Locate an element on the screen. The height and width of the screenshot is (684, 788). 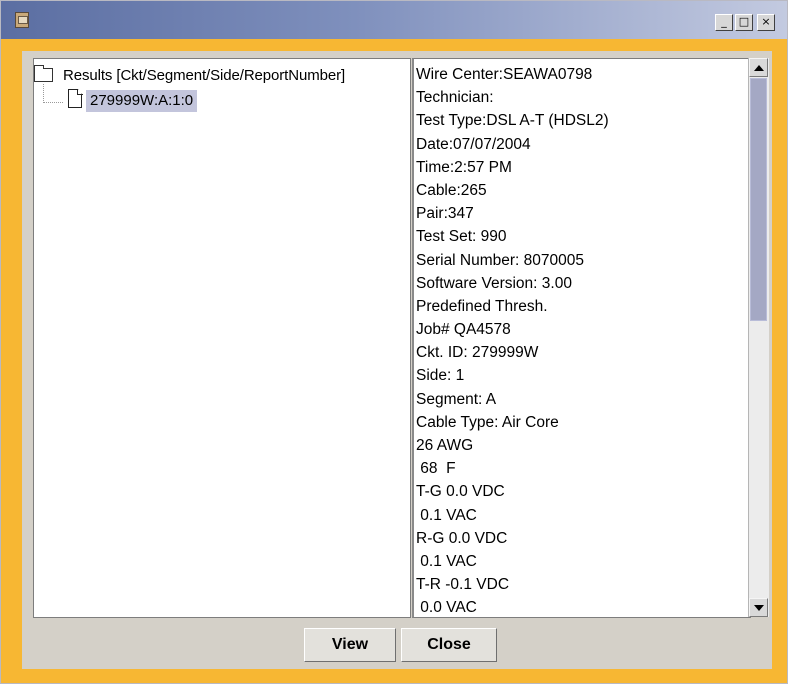
detail-line: Cable:265 is located at coordinates (451, 190).